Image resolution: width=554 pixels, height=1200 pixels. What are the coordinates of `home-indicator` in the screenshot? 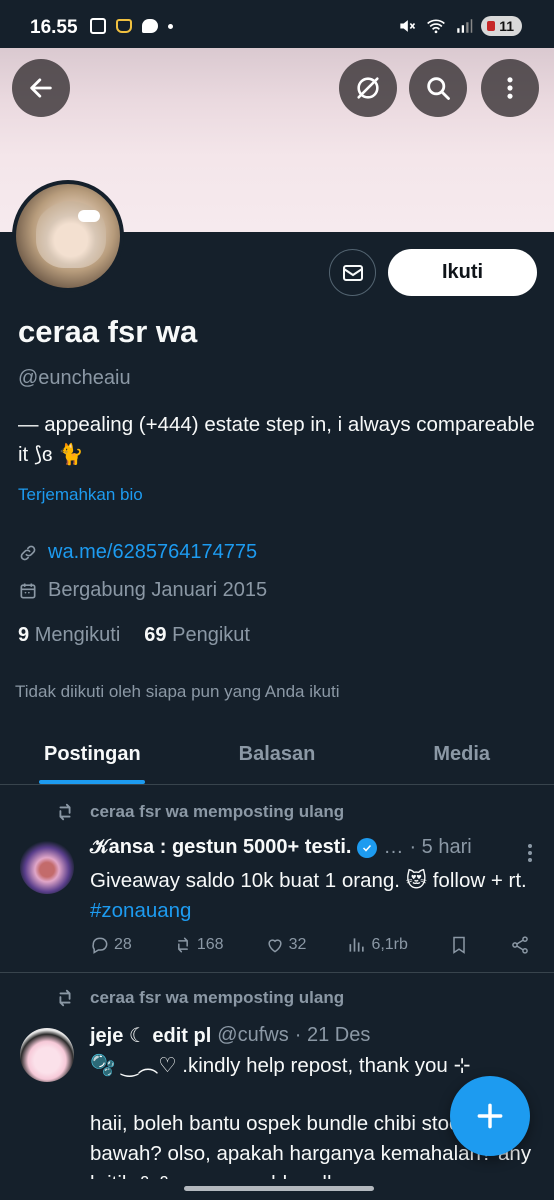 It's located at (279, 1188).